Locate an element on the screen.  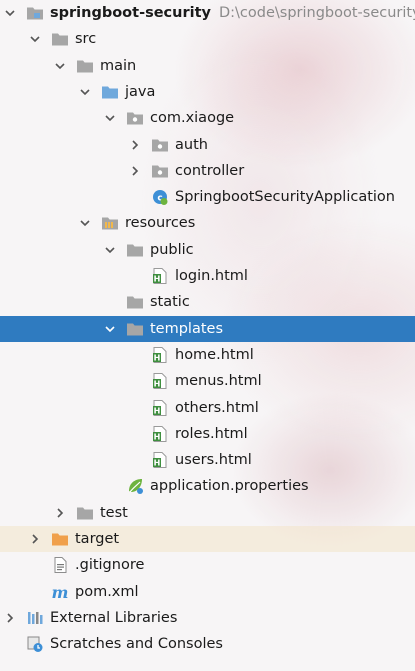
tree-node-label: target is located at coordinates (97, 539).